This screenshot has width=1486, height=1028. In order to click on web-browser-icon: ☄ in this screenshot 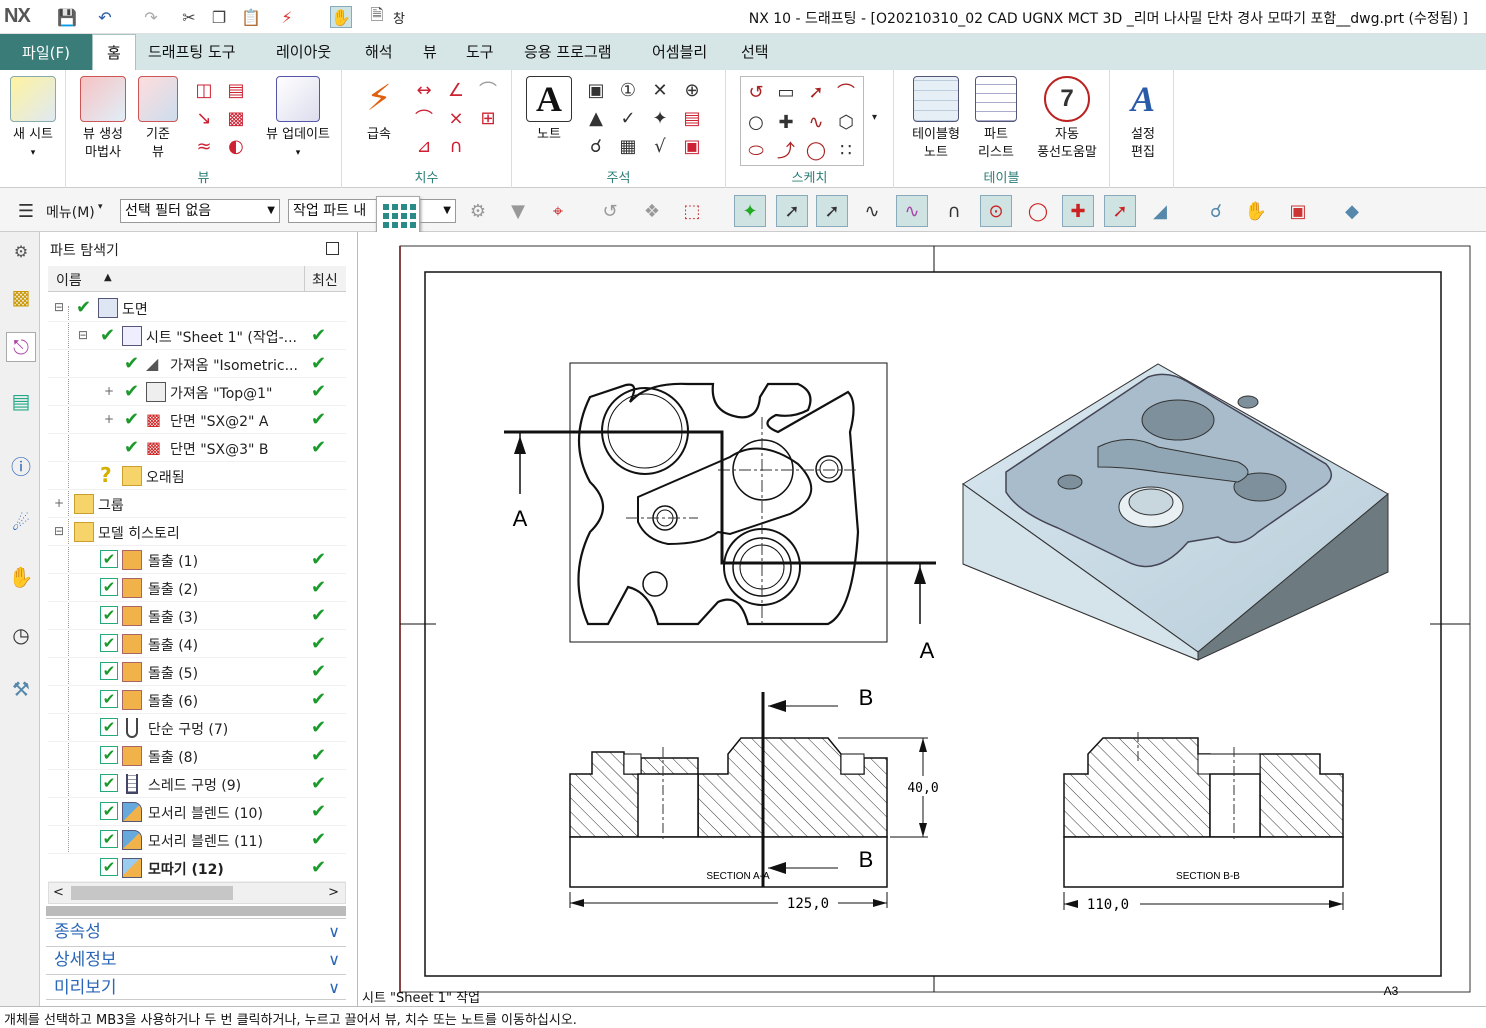, I will do `click(21, 523)`.